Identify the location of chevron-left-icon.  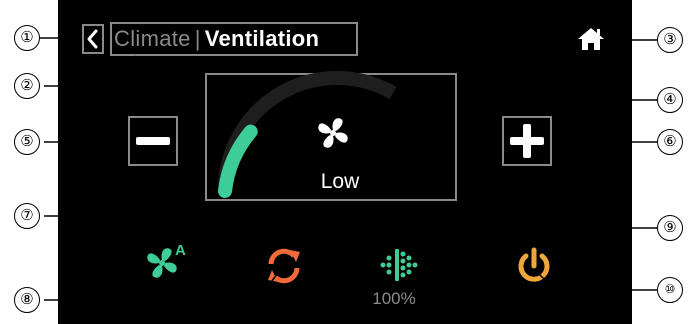
(92, 39).